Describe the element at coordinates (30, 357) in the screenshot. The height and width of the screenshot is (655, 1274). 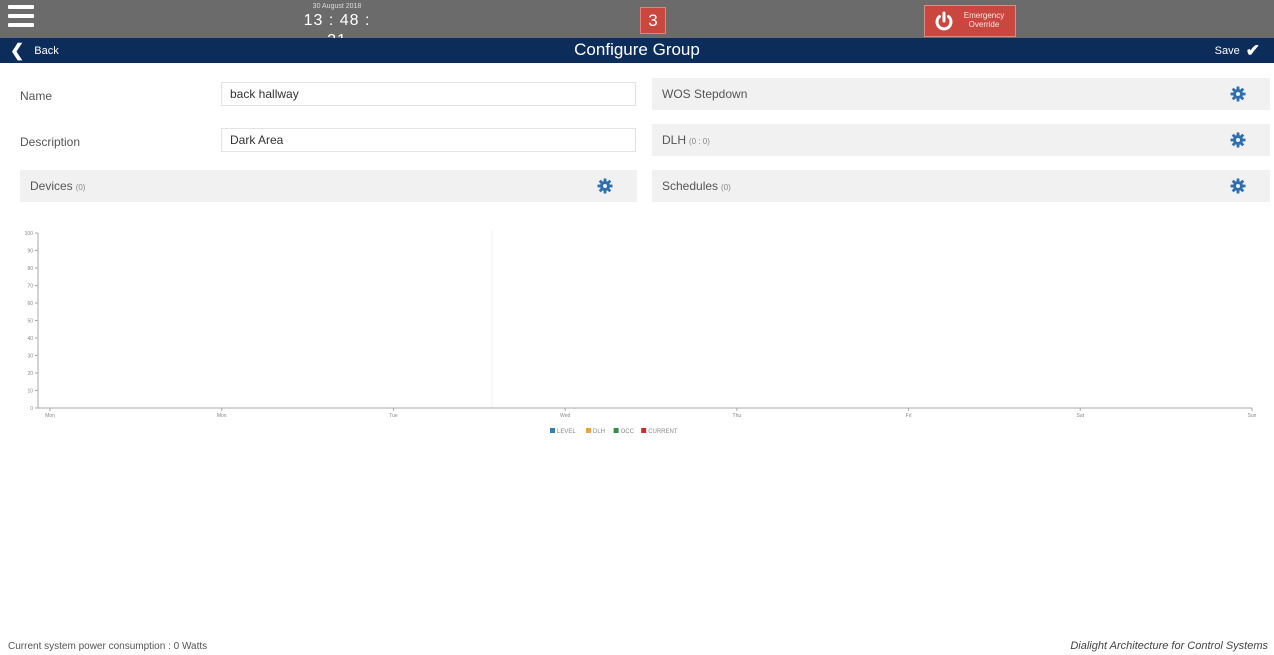
I see `y-tick-label: 30` at that location.